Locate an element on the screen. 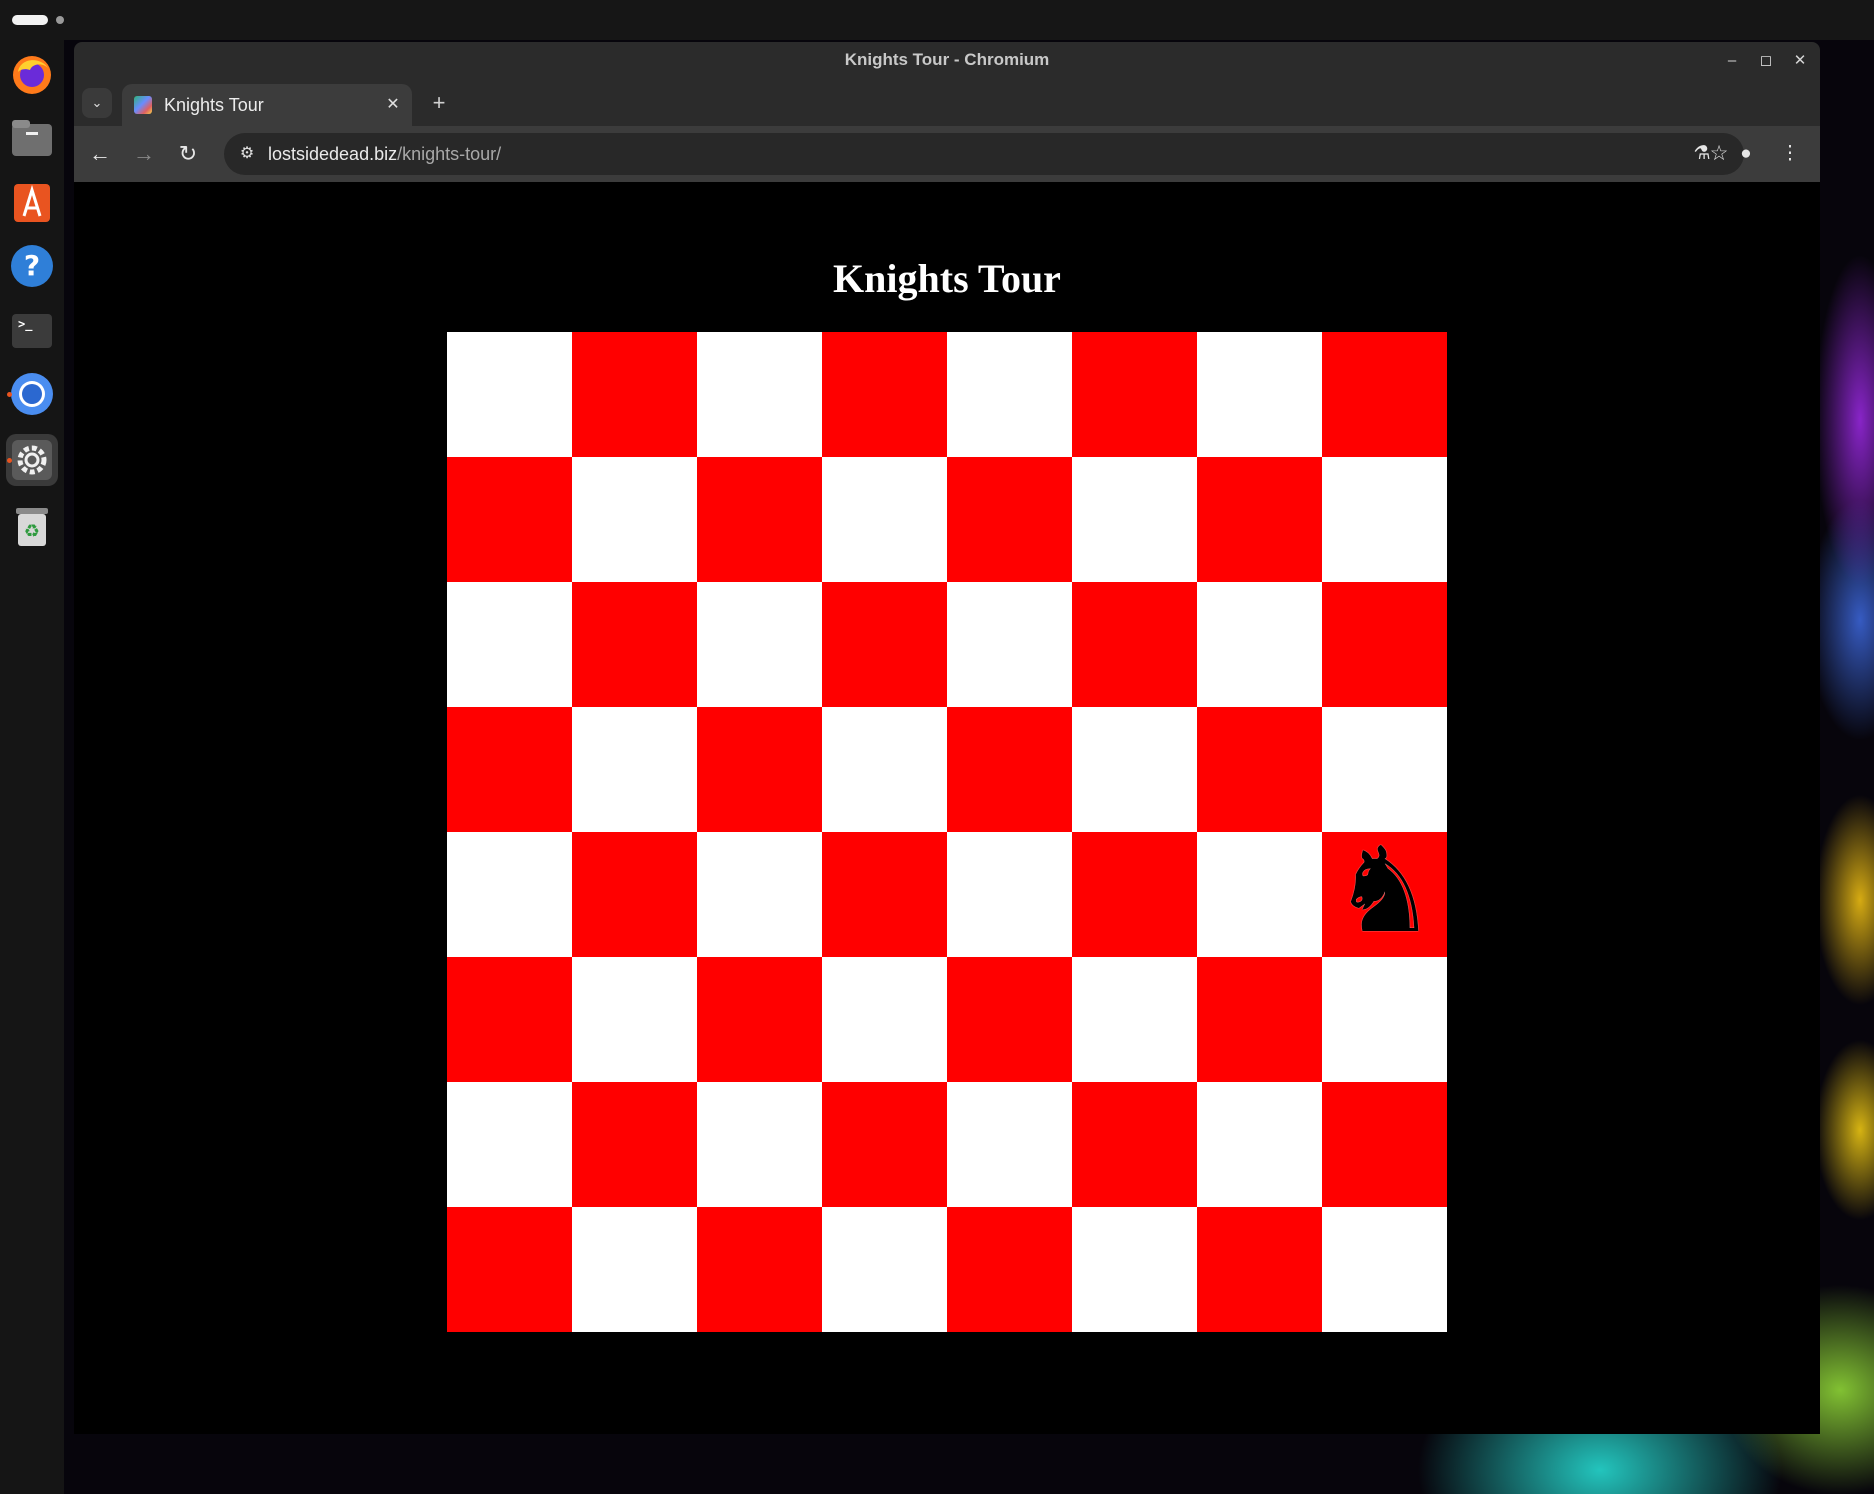 The height and width of the screenshot is (1494, 1874). tab-search-button: ⌄ is located at coordinates (97, 103).